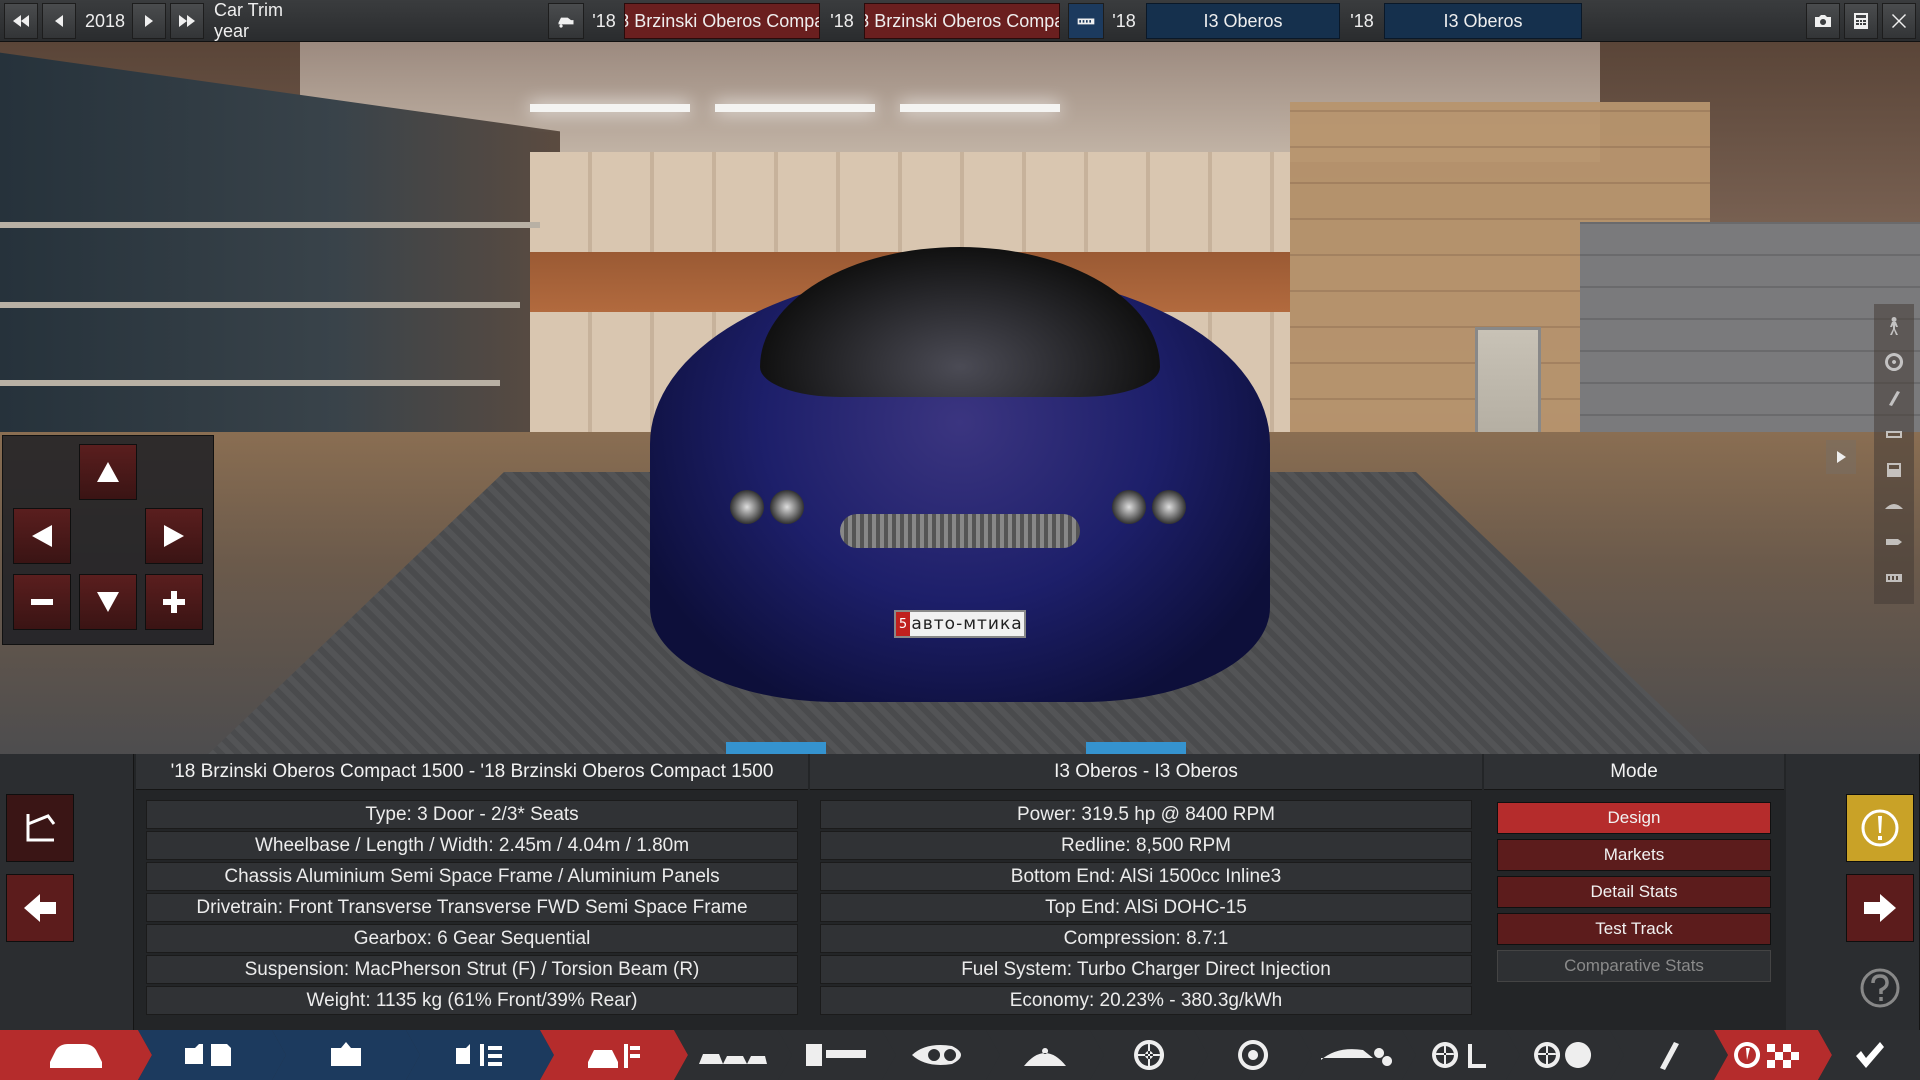 The width and height of the screenshot is (1920, 1080). Describe the element at coordinates (1146, 1000) in the screenshot. I see `engine-stat-row: Economy: 20.23% - 380.3g/kWh` at that location.